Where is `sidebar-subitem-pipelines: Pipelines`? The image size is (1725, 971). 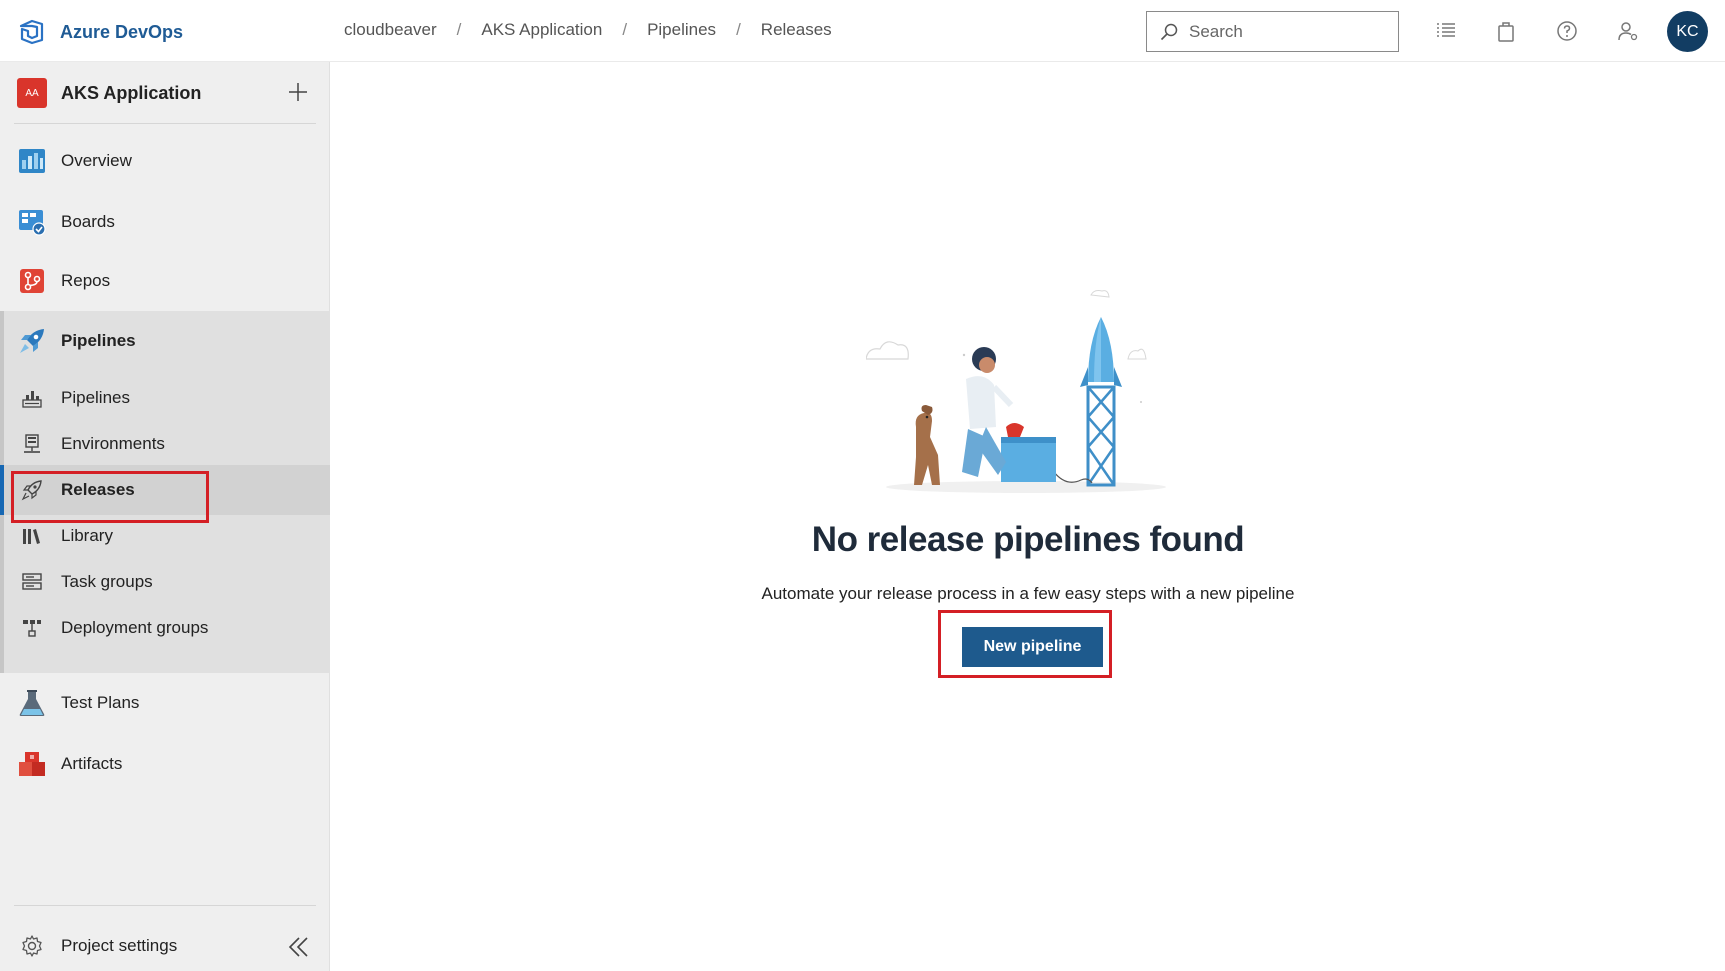
sidebar-subitem-pipelines: Pipelines is located at coordinates (165, 398).